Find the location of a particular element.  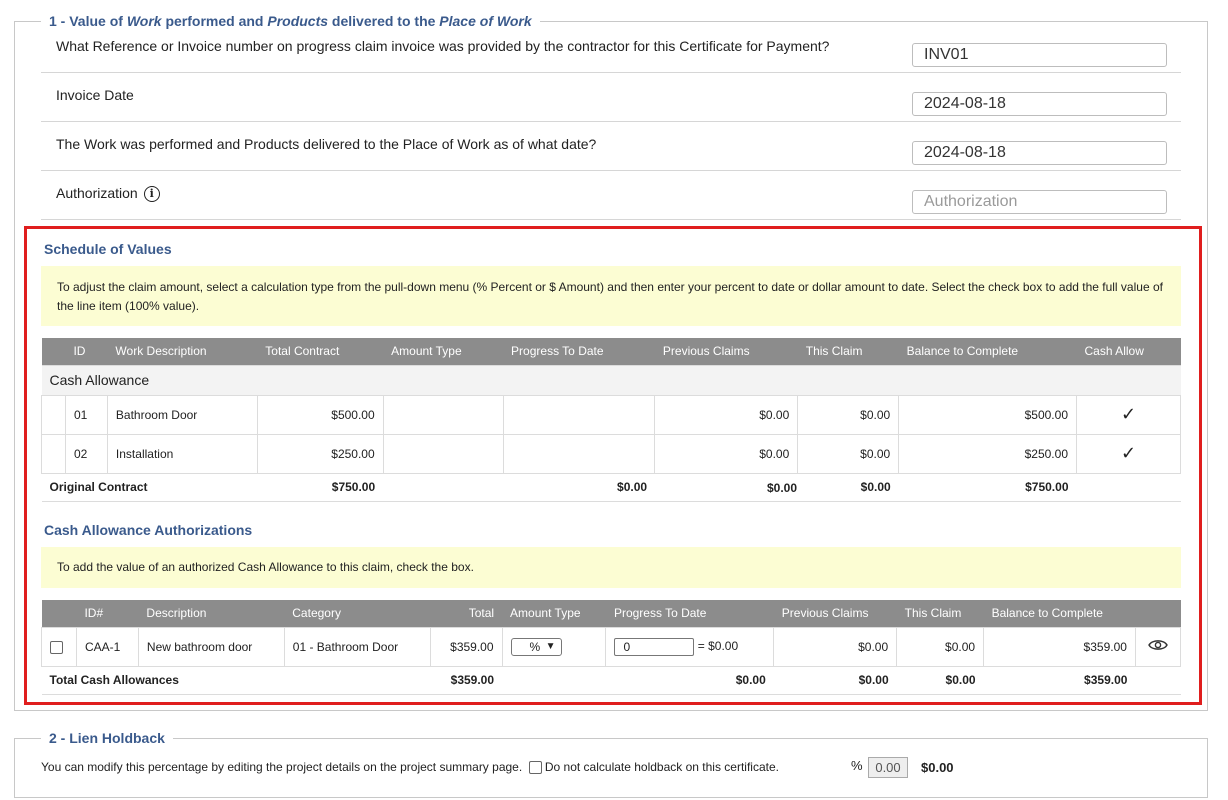

invoice-date-input: 2024-08-18 is located at coordinates (1039, 104).